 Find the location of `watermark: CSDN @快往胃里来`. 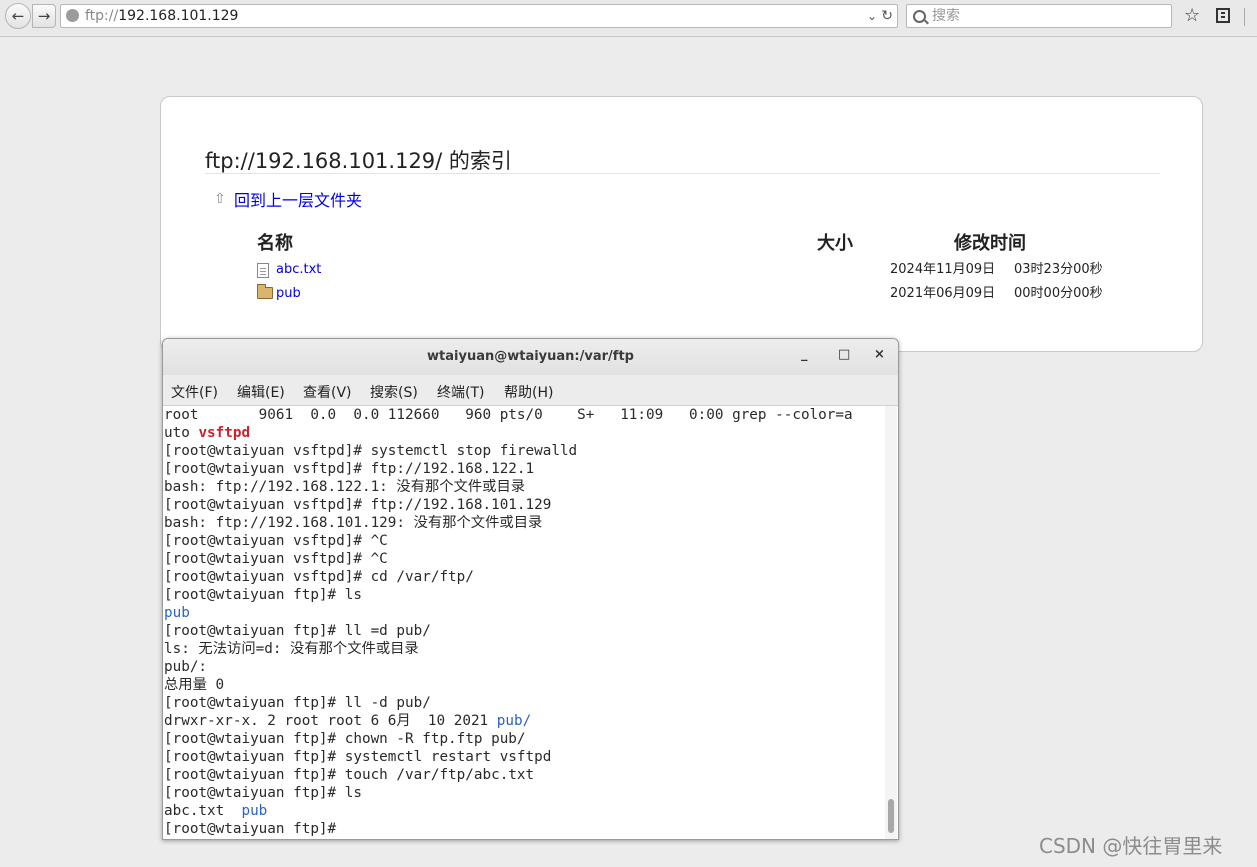

watermark: CSDN @快往胃里来 is located at coordinates (1131, 846).